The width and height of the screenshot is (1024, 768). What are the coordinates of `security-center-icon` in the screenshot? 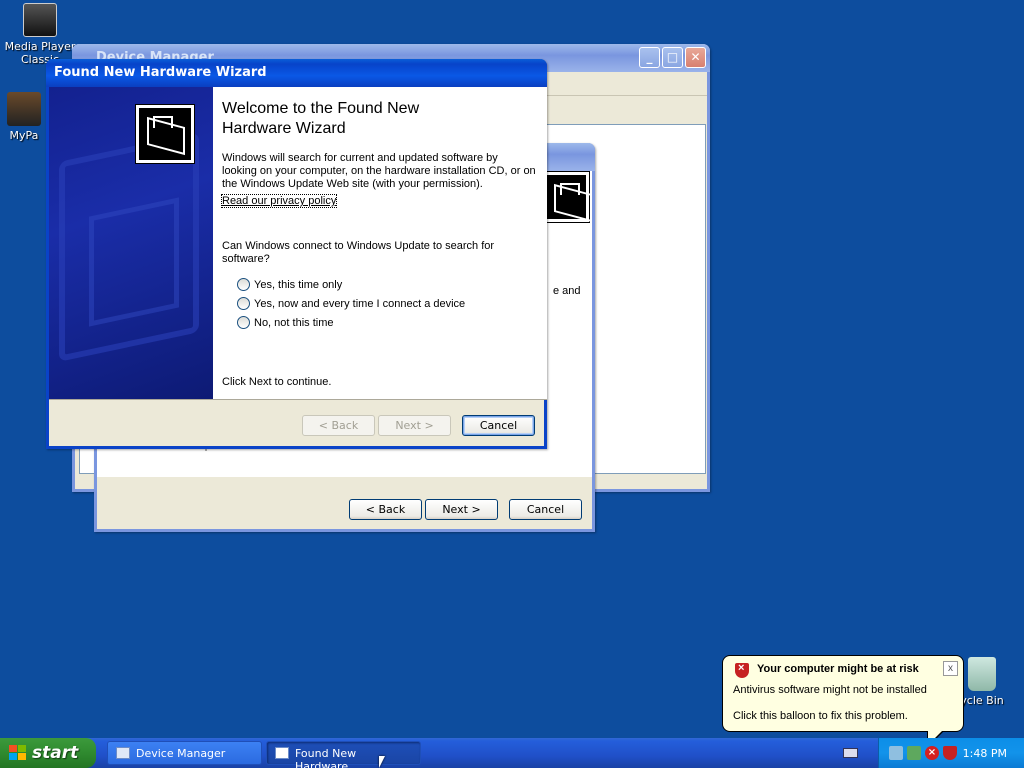 It's located at (950, 753).